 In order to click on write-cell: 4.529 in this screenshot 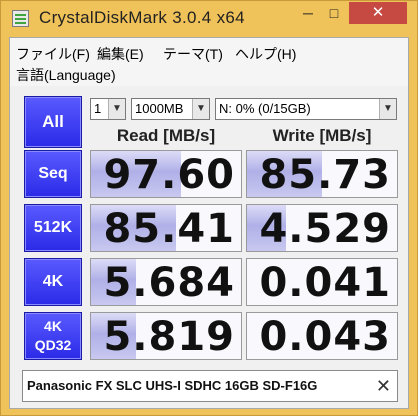, I will do `click(322, 228)`.